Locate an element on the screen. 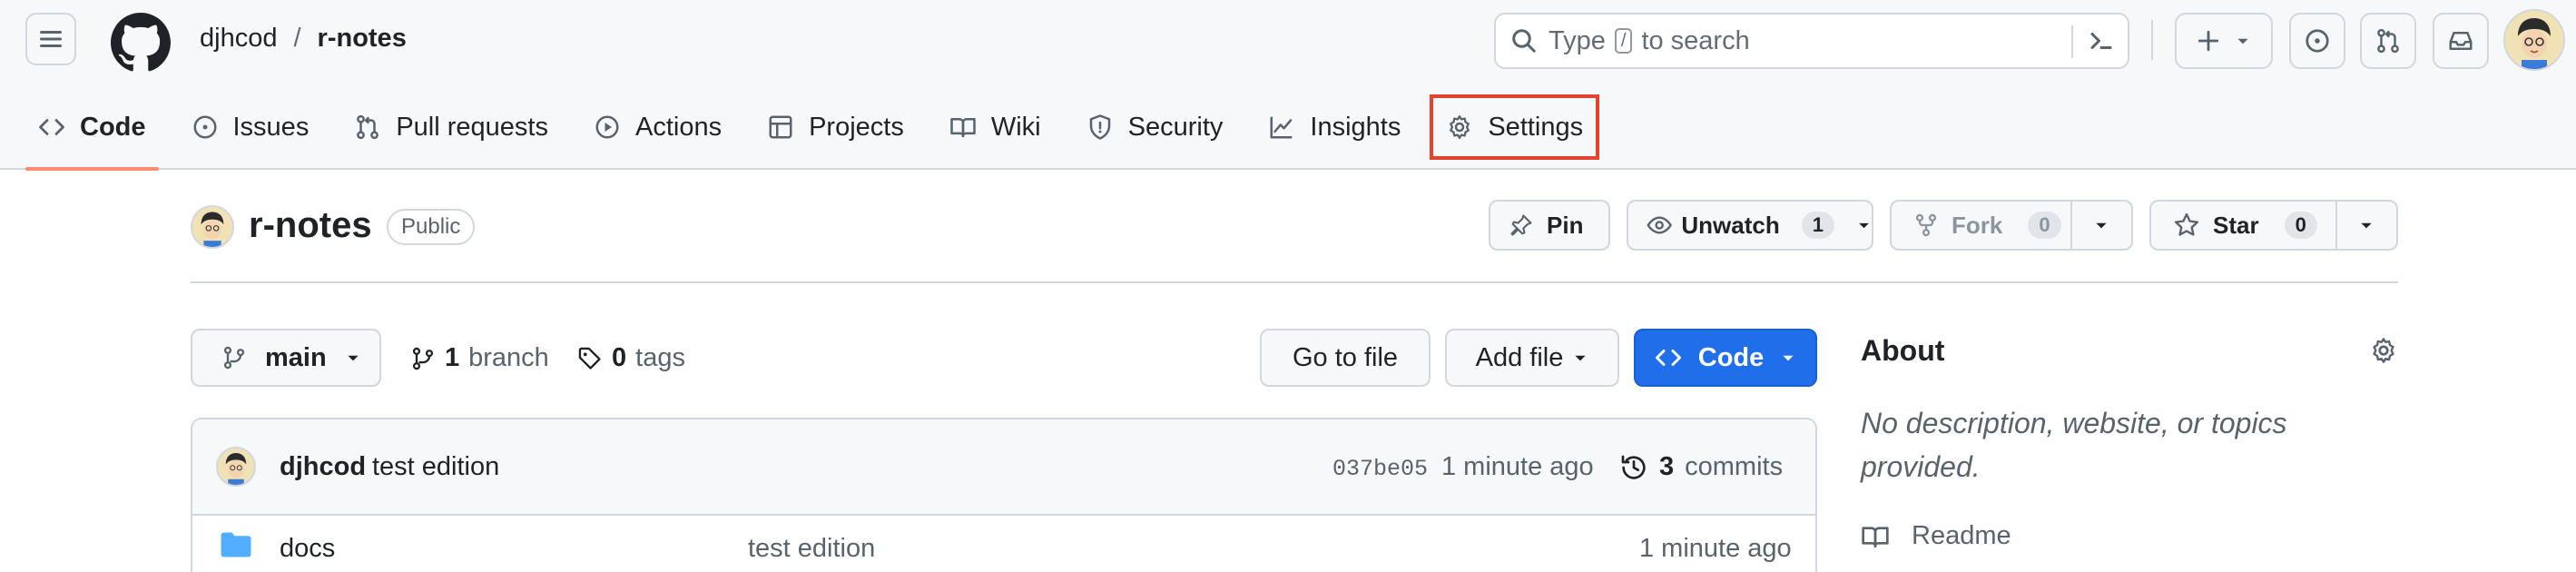 Image resolution: width=2576 pixels, height=572 pixels. tab-security: Security is located at coordinates (1155, 127).